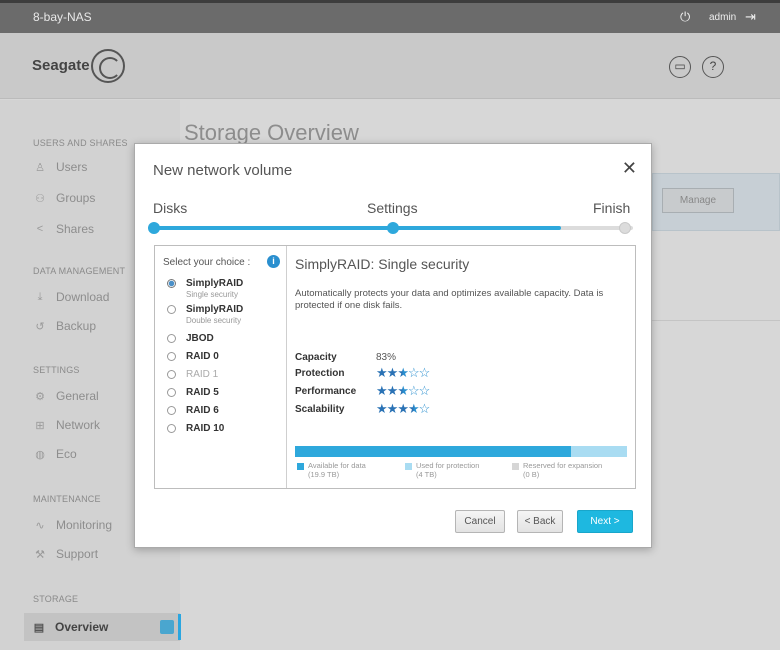 Image resolution: width=780 pixels, height=650 pixels. I want to click on next-button: Next >, so click(605, 521).